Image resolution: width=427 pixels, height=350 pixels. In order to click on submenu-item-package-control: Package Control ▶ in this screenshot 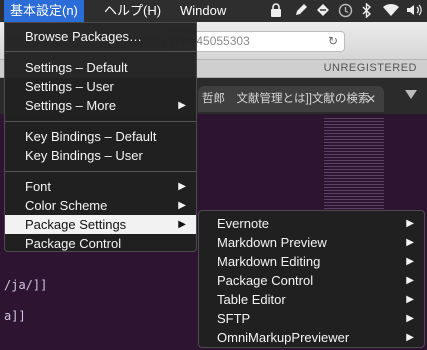, I will do `click(311, 280)`.